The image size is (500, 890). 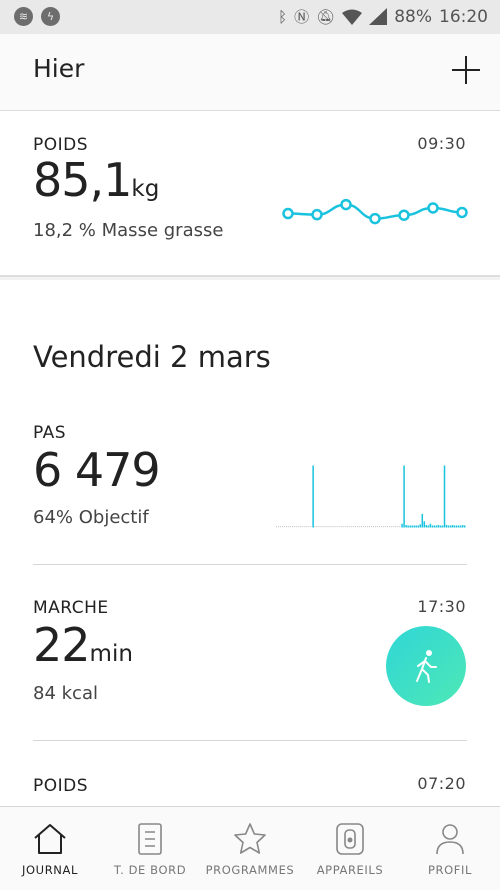 I want to click on battery-level: 88%, so click(x=413, y=16).